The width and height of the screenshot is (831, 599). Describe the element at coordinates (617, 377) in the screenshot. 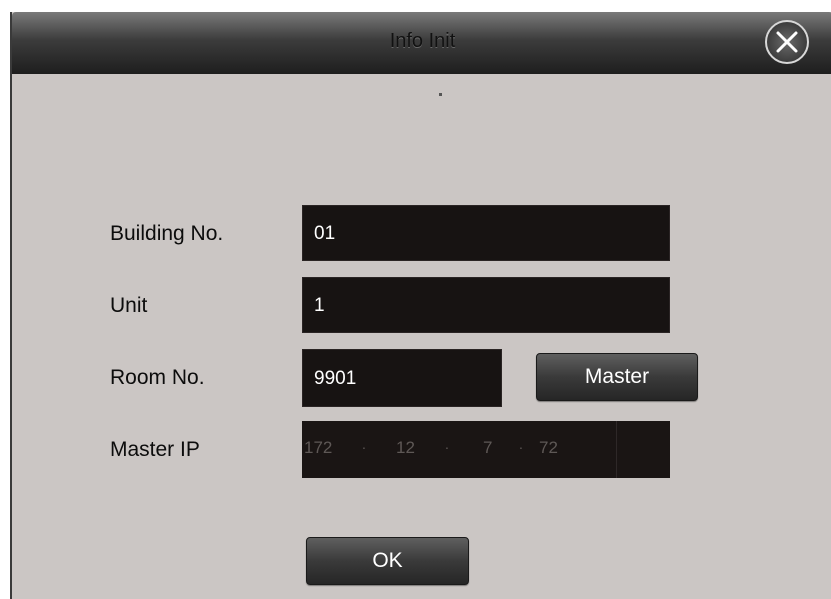

I see `master-button: Master` at that location.